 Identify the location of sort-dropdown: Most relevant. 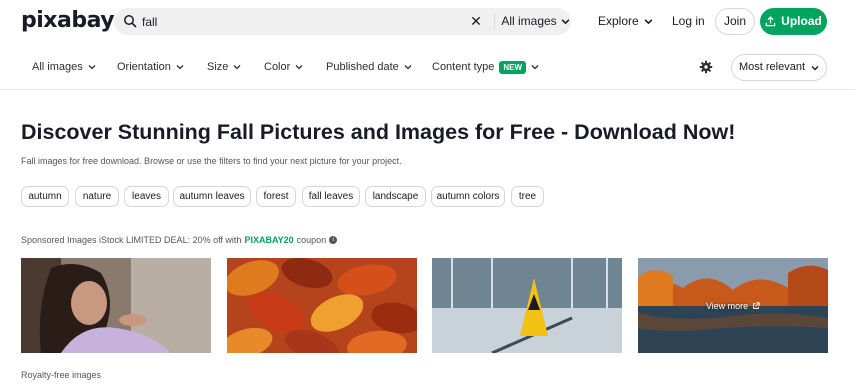
(779, 67).